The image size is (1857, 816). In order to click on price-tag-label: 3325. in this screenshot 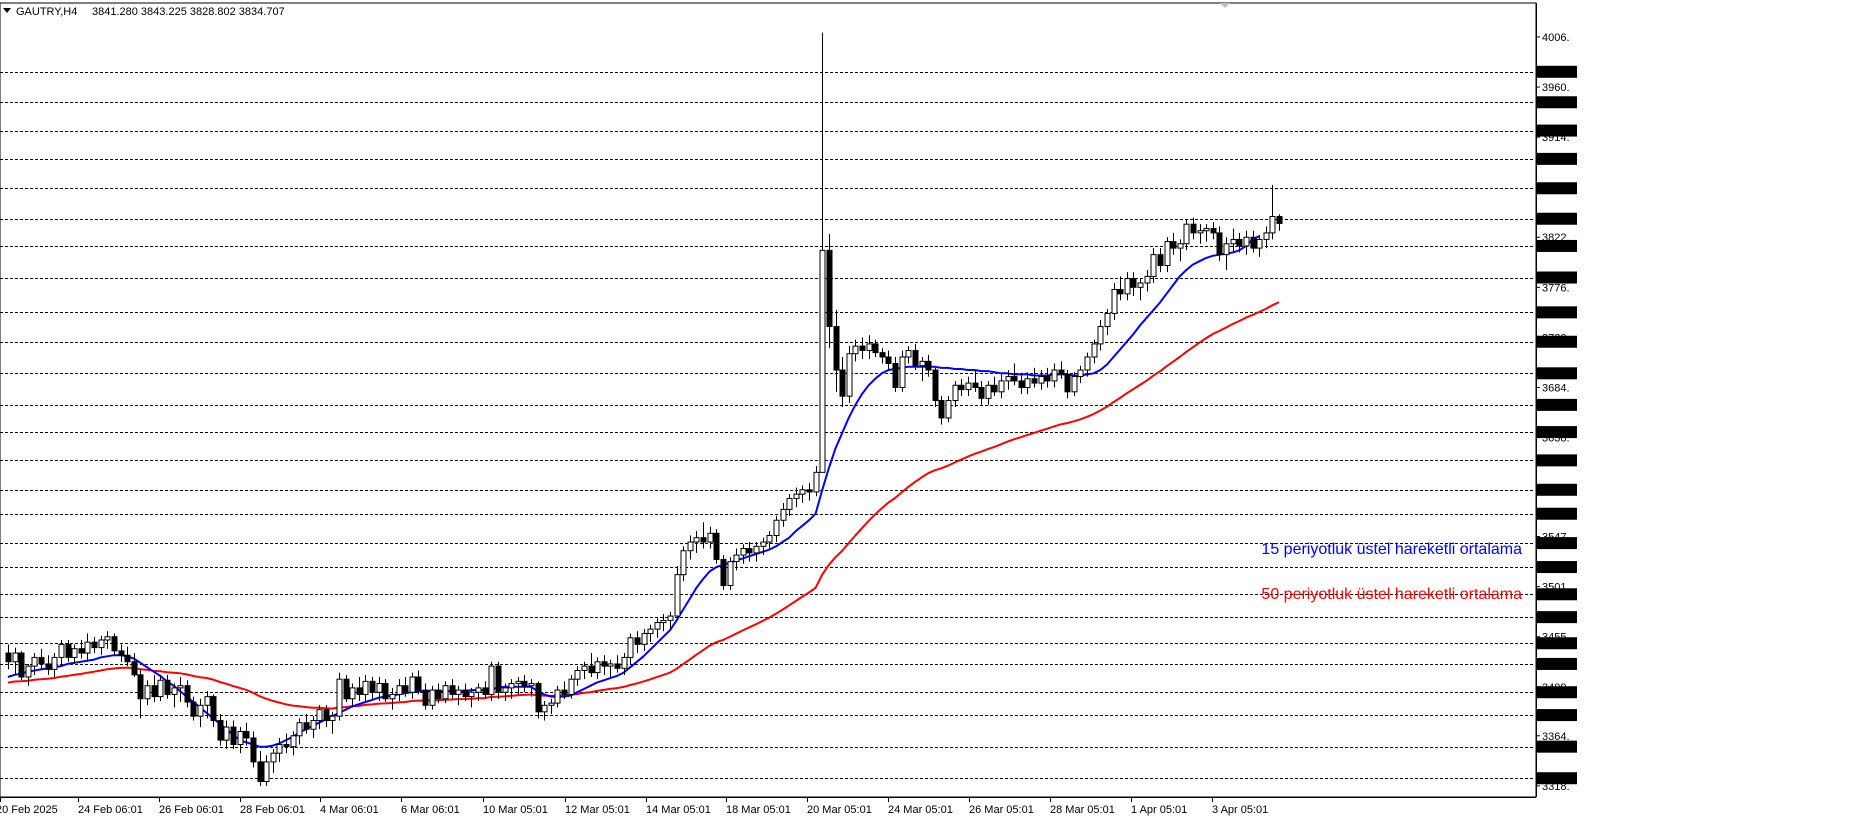, I will do `click(1554, 779)`.